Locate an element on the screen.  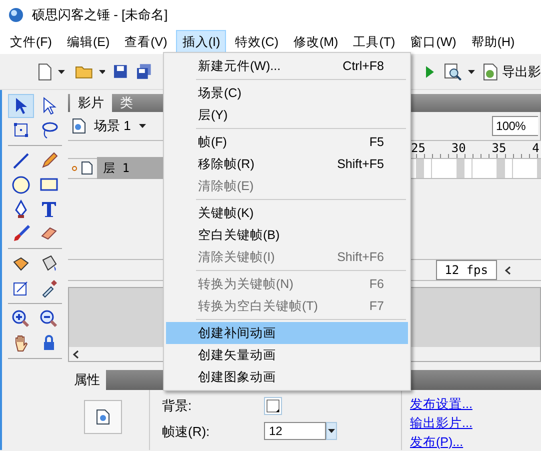
background-label: 背景: is located at coordinates (177, 406).